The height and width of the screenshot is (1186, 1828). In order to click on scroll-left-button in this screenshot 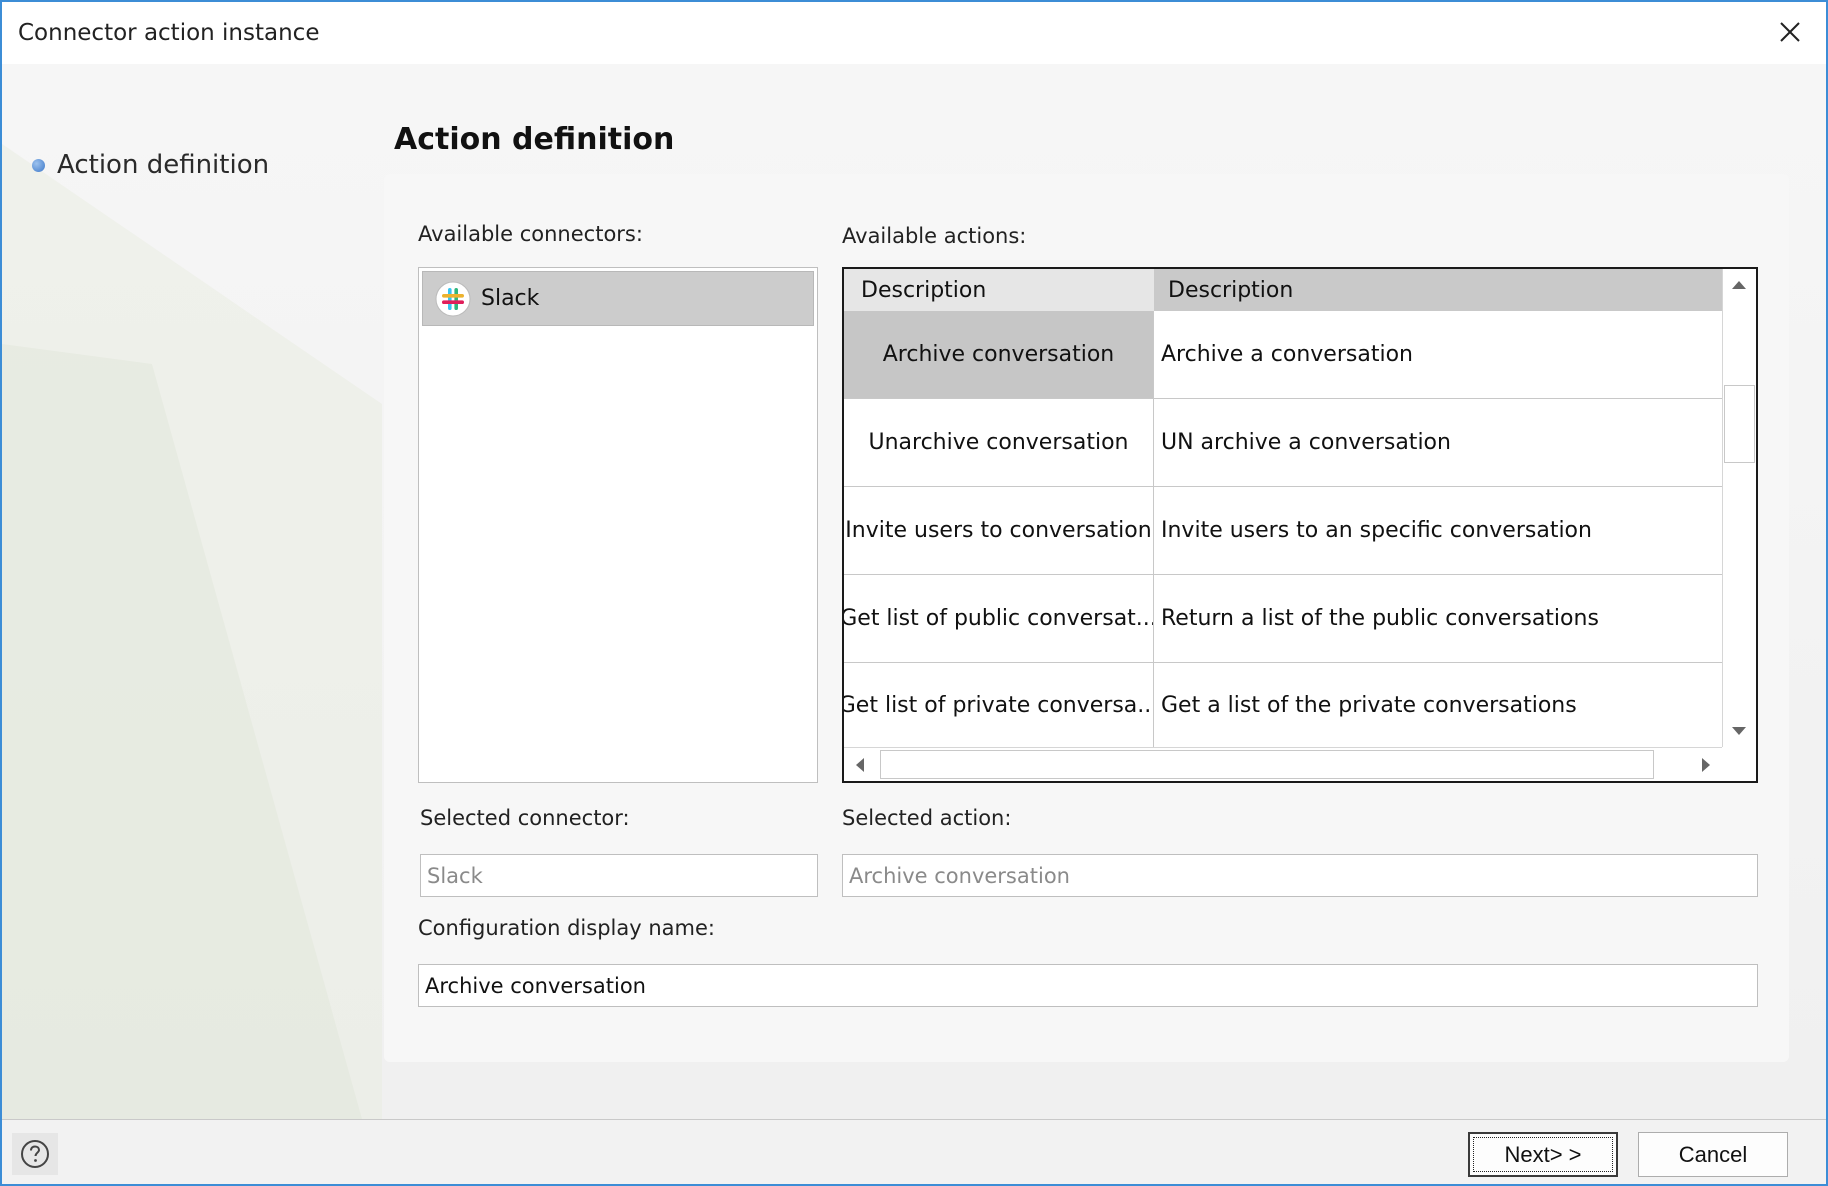, I will do `click(860, 765)`.